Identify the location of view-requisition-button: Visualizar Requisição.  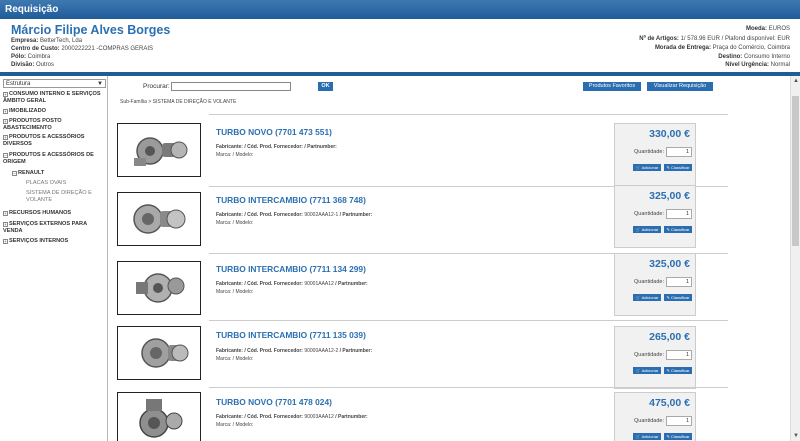
(680, 86).